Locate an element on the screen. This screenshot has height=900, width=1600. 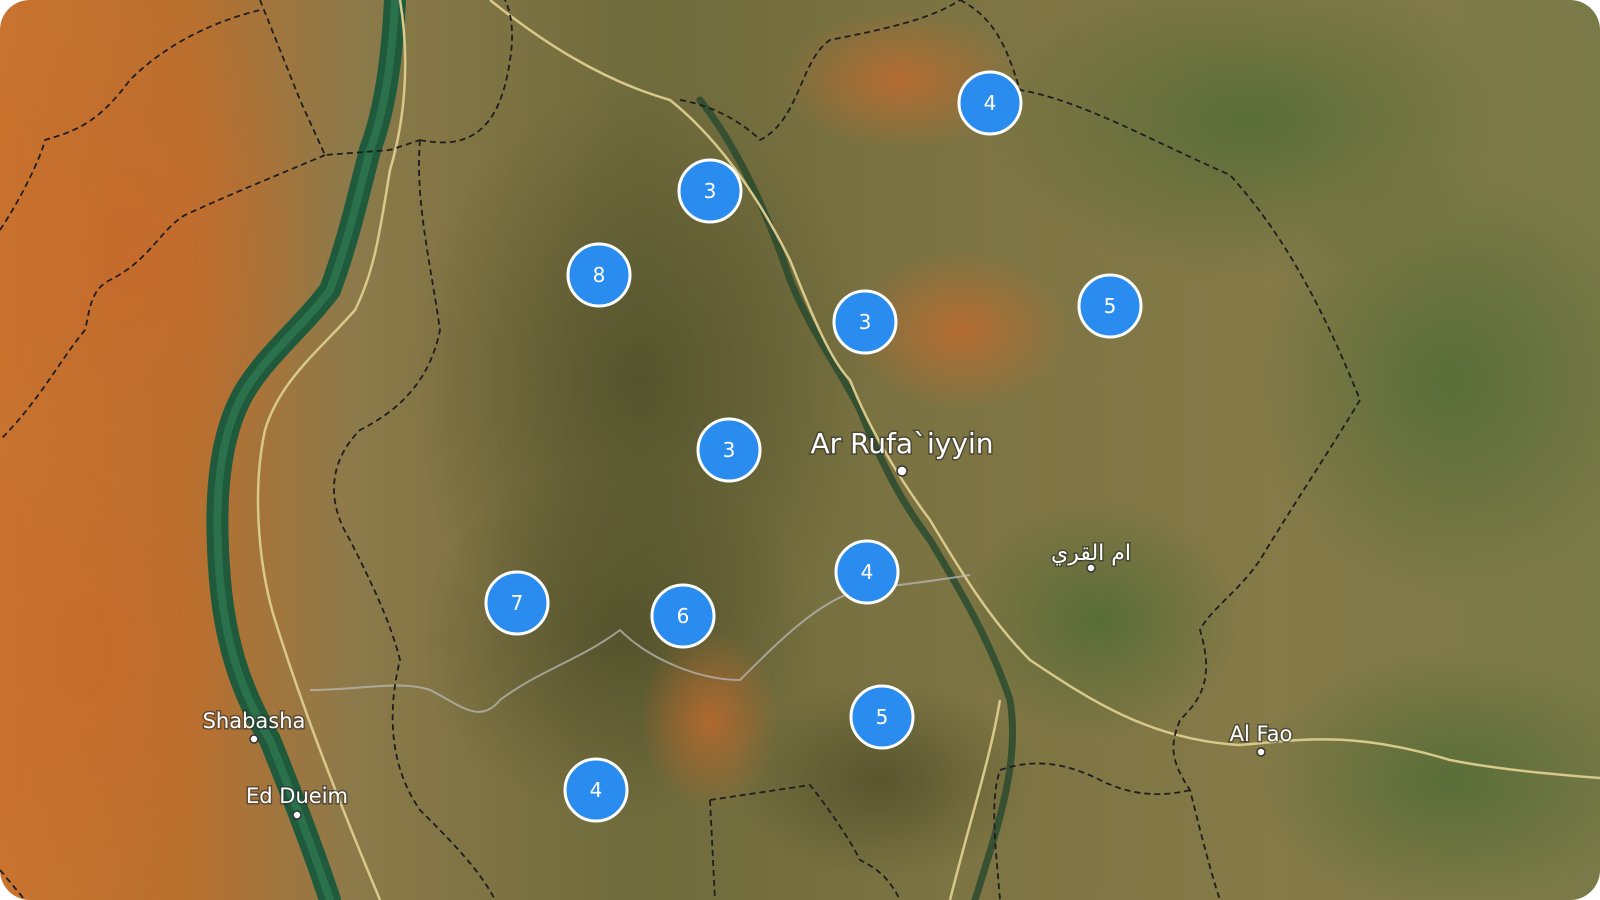
cluster-count: 6 is located at coordinates (683, 616).